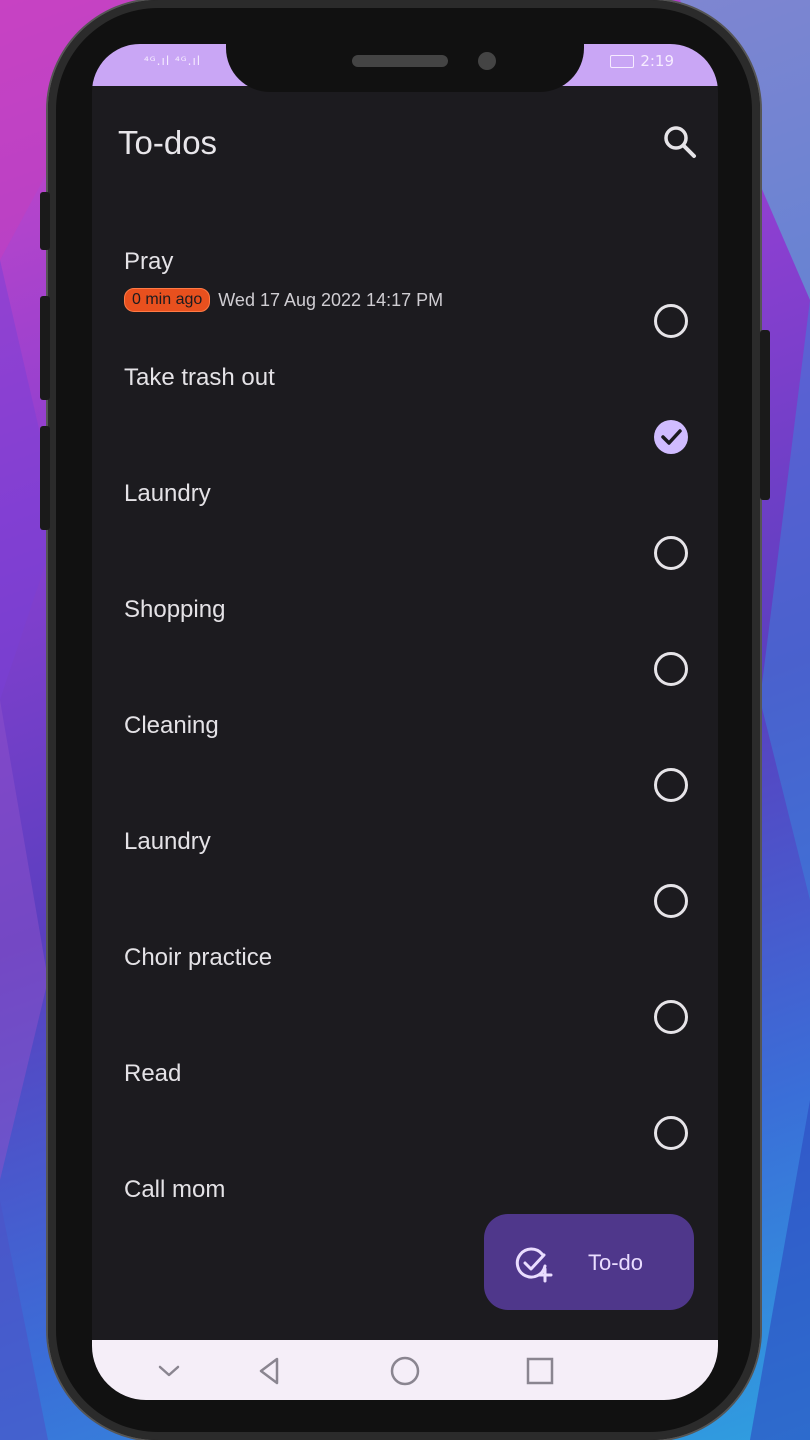 The image size is (810, 1440). Describe the element at coordinates (765, 415) in the screenshot. I see `power-button` at that location.